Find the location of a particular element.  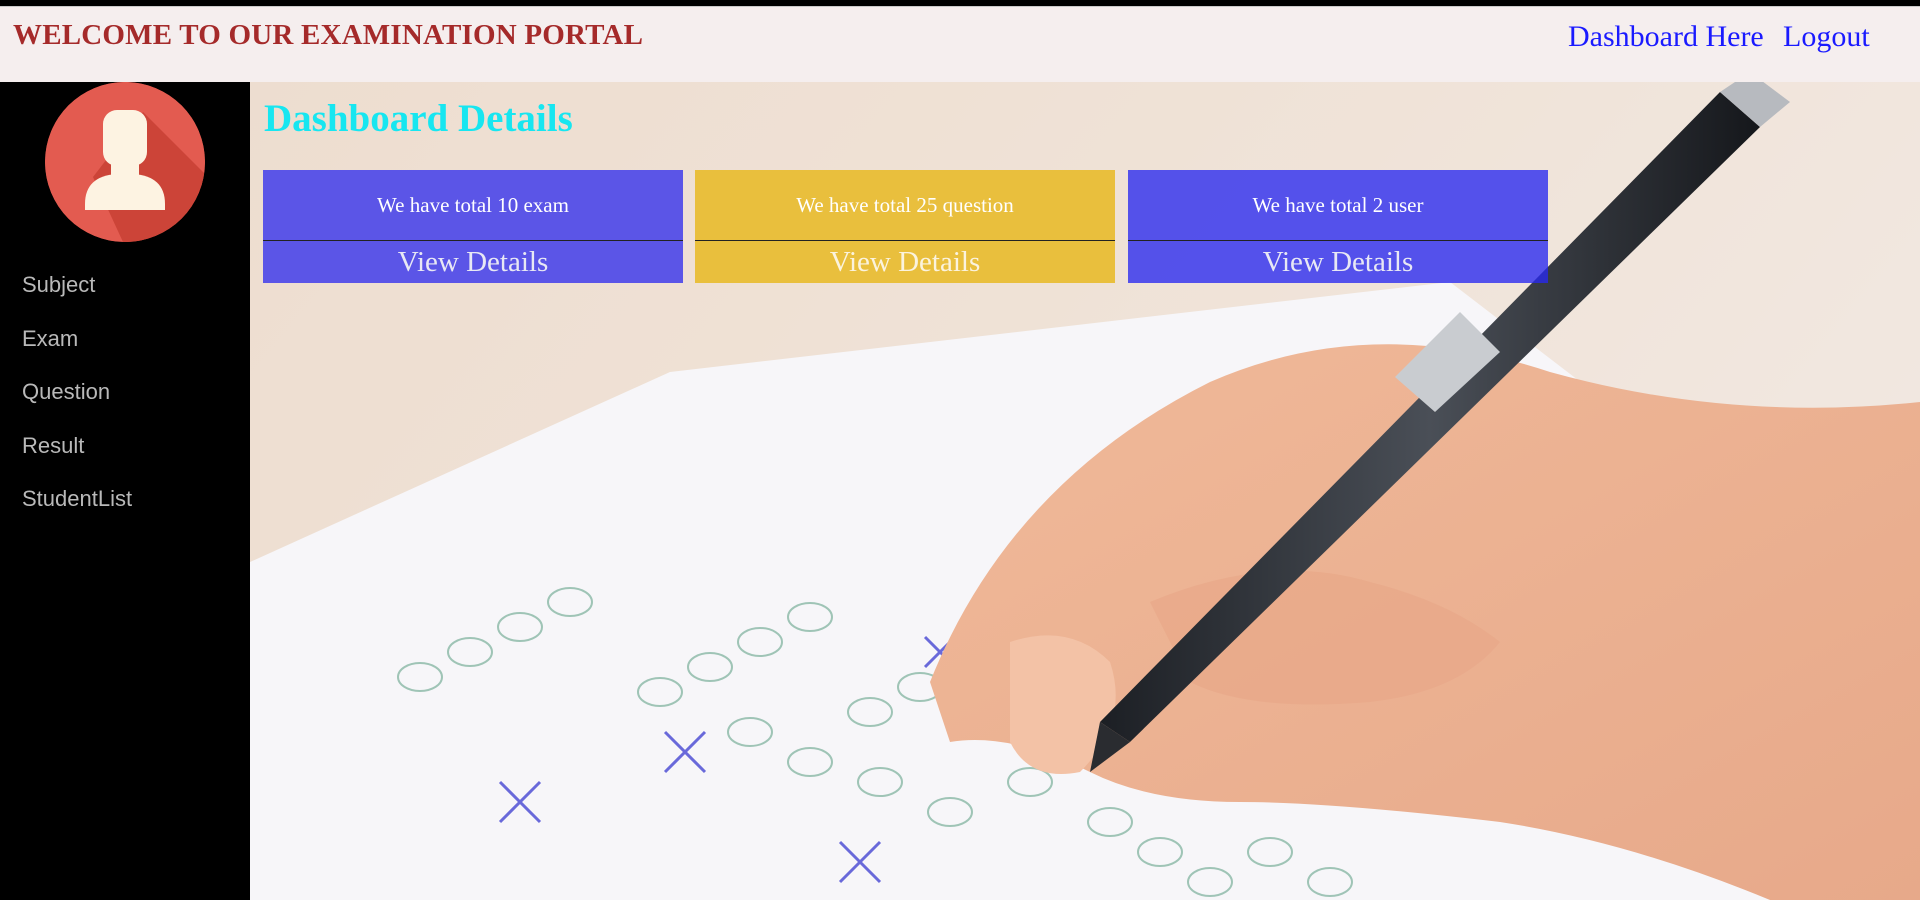

question-count-card: We have total 25 question View Details is located at coordinates (905, 226).